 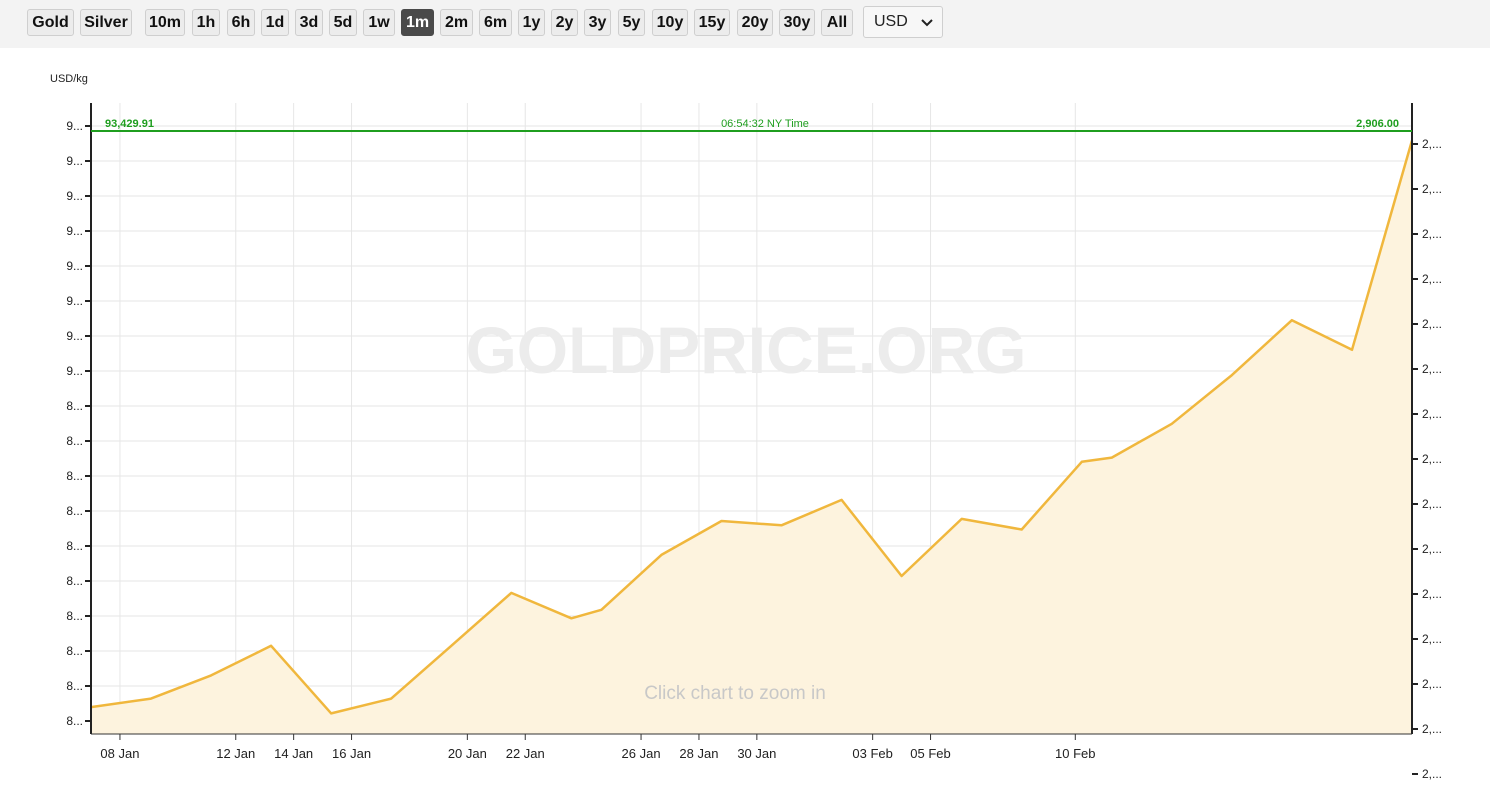 What do you see at coordinates (641, 753) in the screenshot?
I see `x-tick-label: 26 Jan` at bounding box center [641, 753].